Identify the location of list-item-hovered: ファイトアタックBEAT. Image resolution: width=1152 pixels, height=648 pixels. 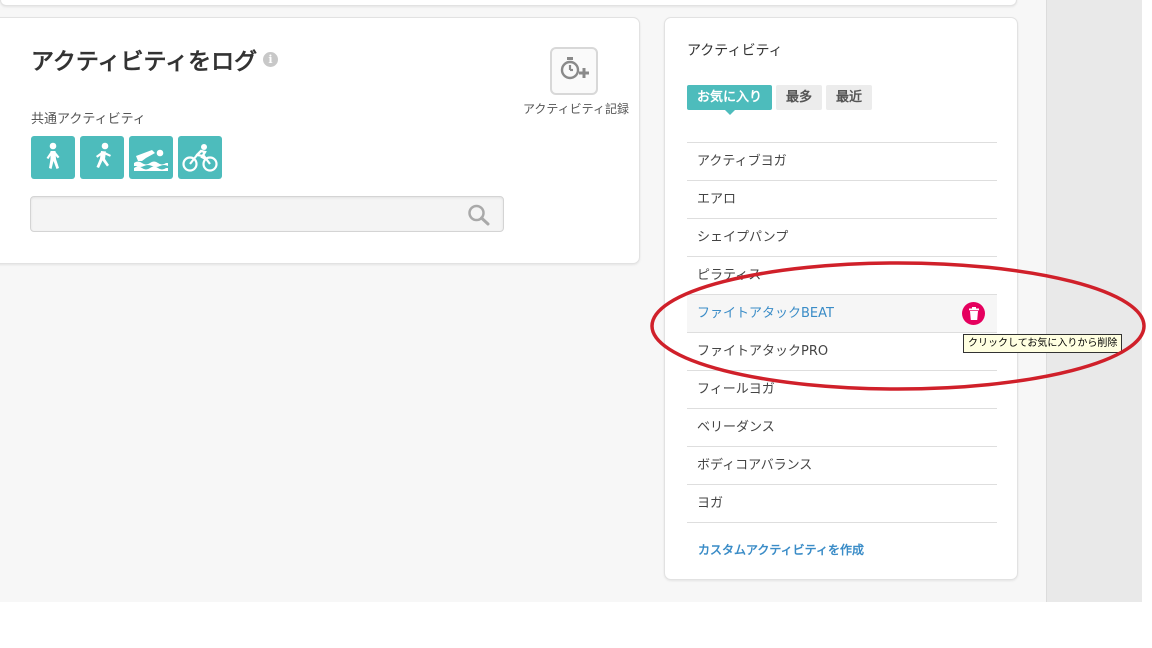
(842, 314).